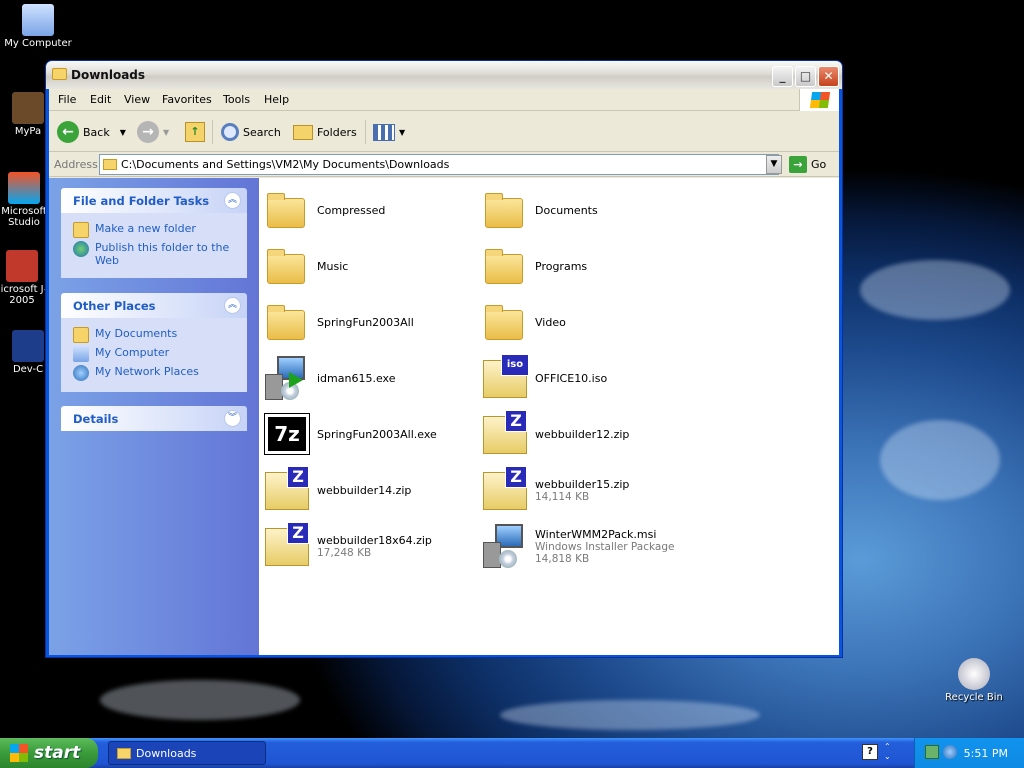 This screenshot has height=768, width=1024. Describe the element at coordinates (986, 753) in the screenshot. I see `clock: 5:51 PM` at that location.